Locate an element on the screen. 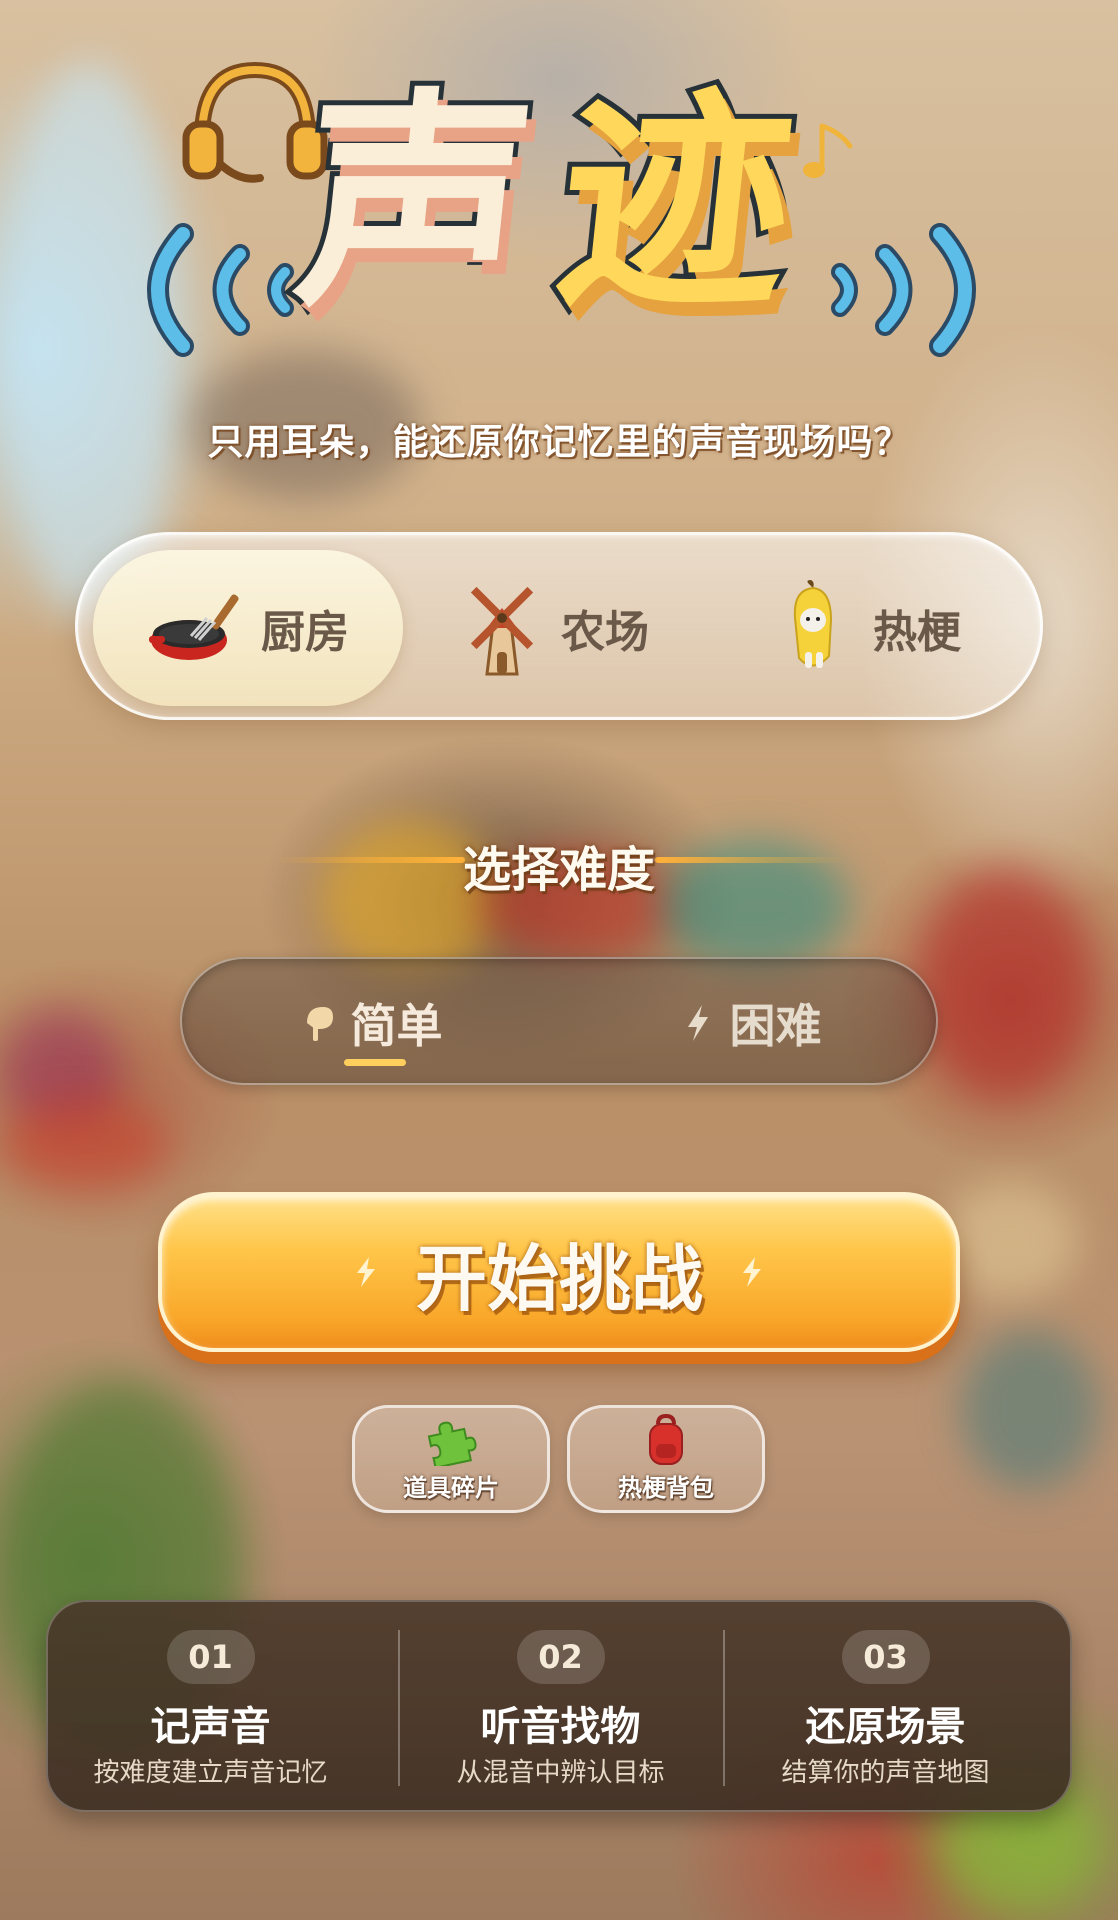 This screenshot has width=1118, height=1920. difficulty-easy: 简单 is located at coordinates (371, 1023).